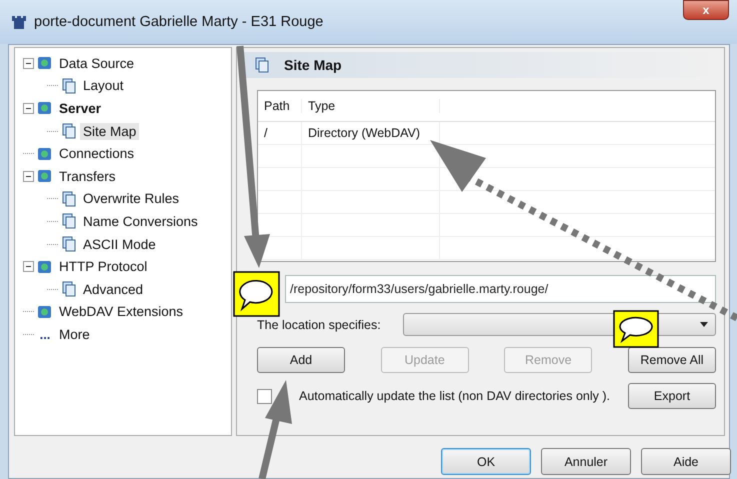 This screenshot has height=479, width=737. Describe the element at coordinates (704, 324) in the screenshot. I see `caret-icon` at that location.